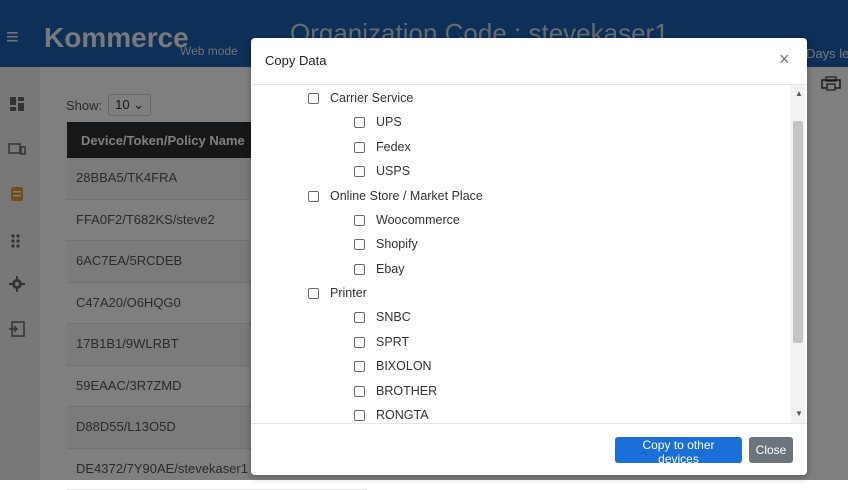 This screenshot has height=490, width=848. What do you see at coordinates (295, 60) in the screenshot?
I see `modal-title: Copy Data` at bounding box center [295, 60].